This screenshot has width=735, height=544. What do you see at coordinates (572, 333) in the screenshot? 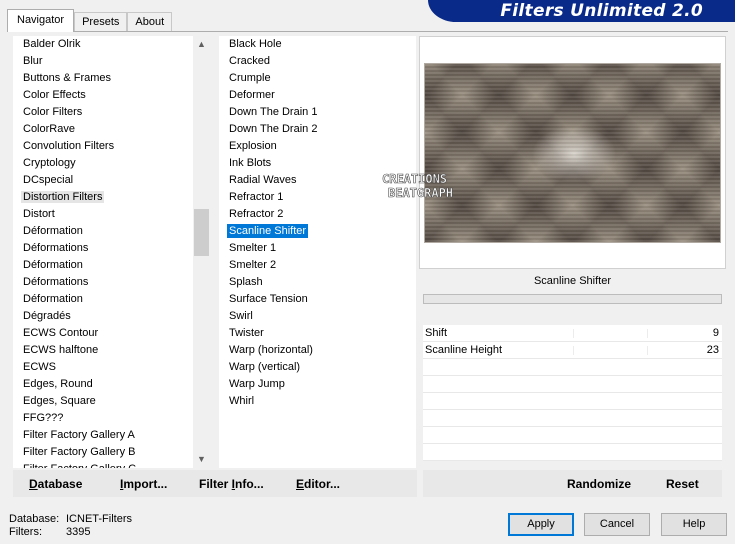
I see `param-row-shift: Shift 9` at bounding box center [572, 333].